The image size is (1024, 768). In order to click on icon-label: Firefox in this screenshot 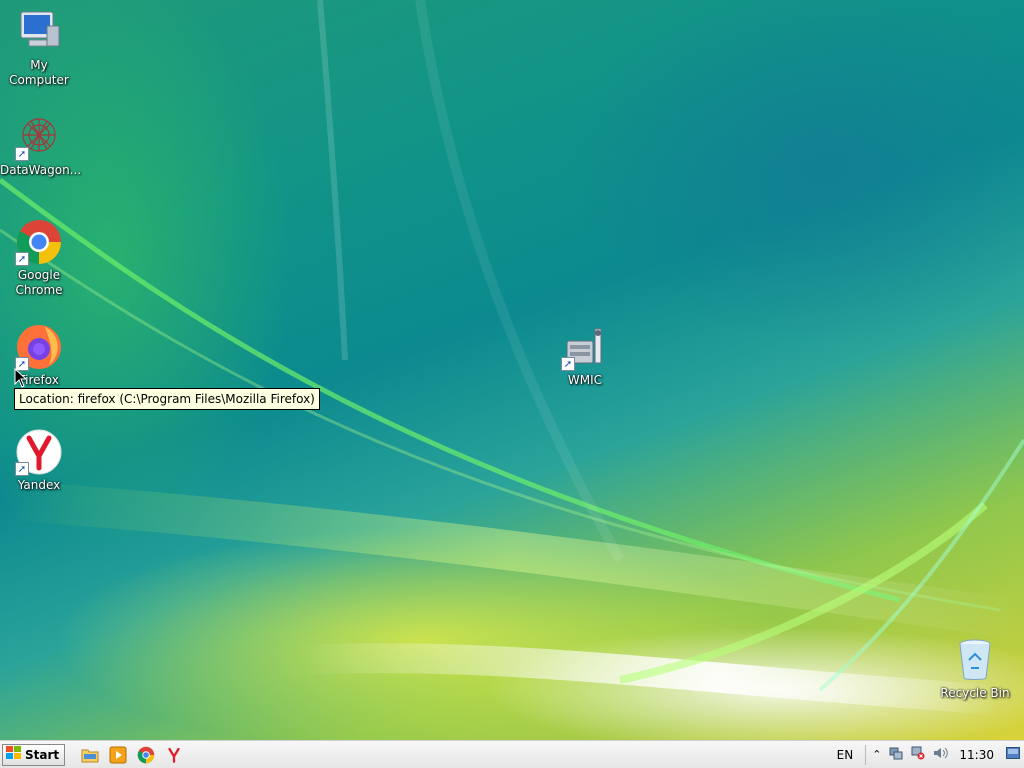, I will do `click(39, 380)`.